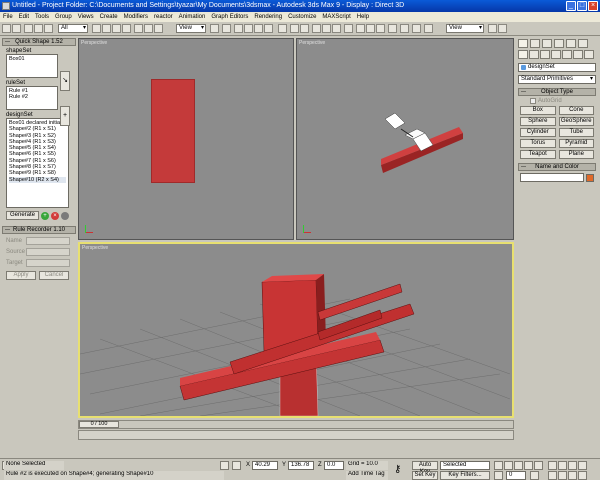  What do you see at coordinates (42, 17) in the screenshot?
I see `menu-tools: Tools` at bounding box center [42, 17].